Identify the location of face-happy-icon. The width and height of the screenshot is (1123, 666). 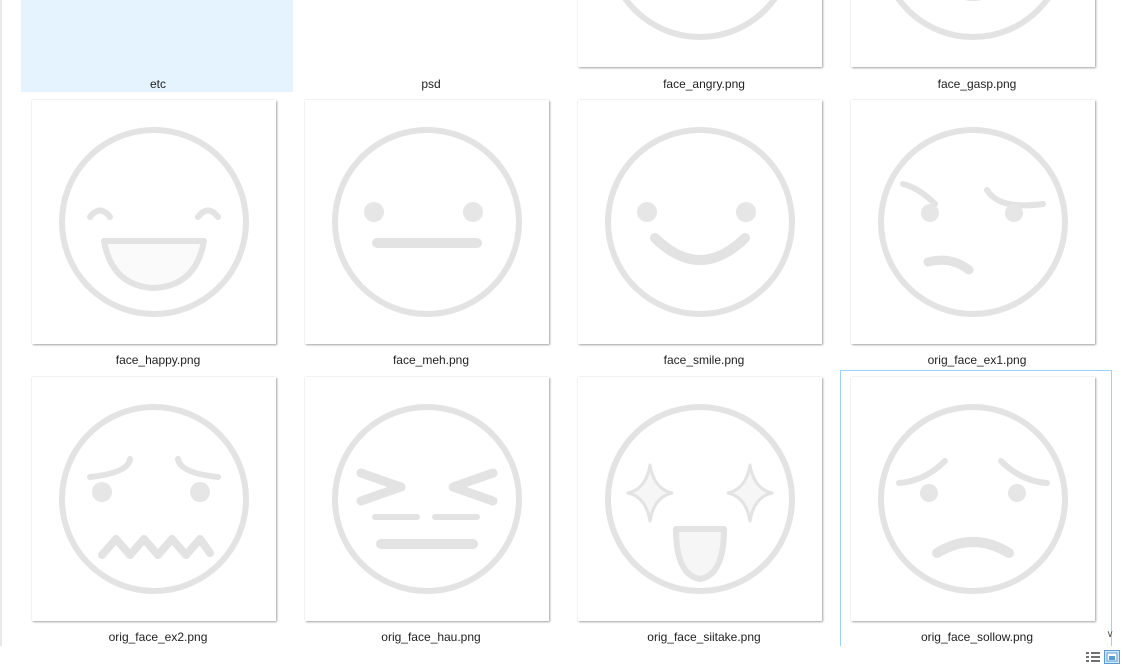
(154, 222).